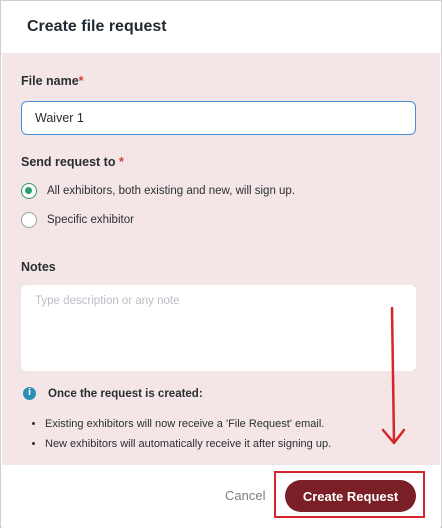  I want to click on info-heading-text: Once the request is created:, so click(125, 393).